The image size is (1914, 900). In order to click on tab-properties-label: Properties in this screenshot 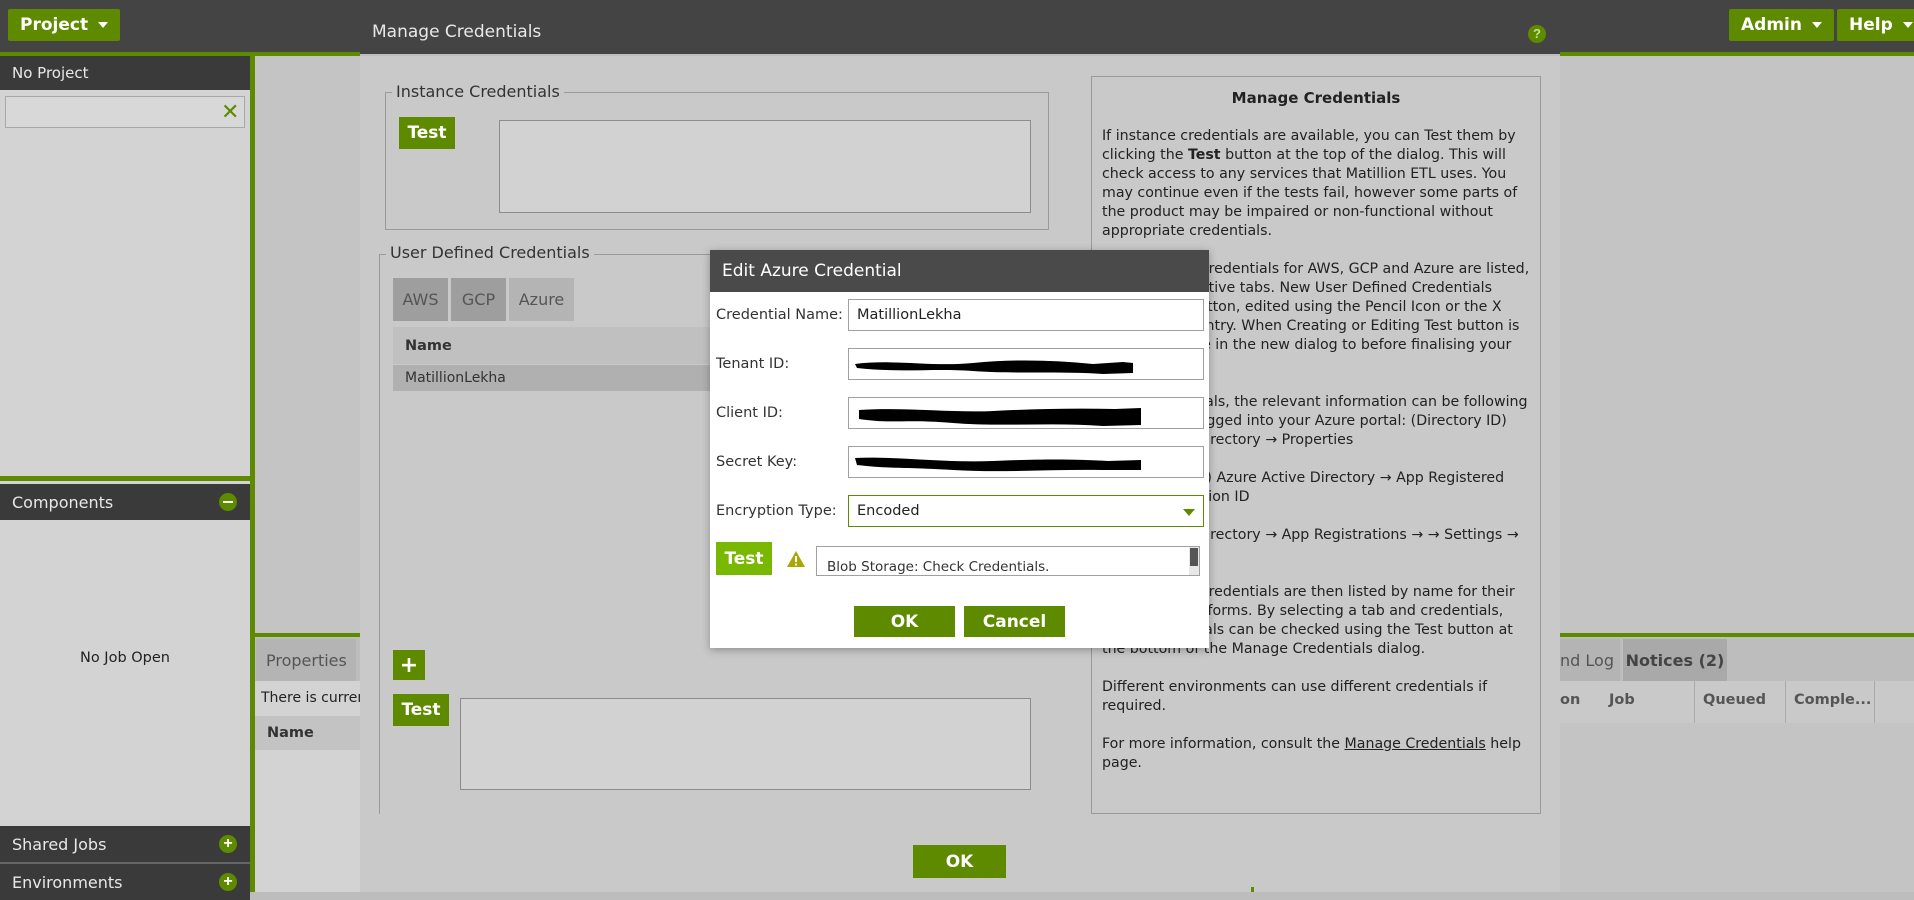, I will do `click(306, 660)`.